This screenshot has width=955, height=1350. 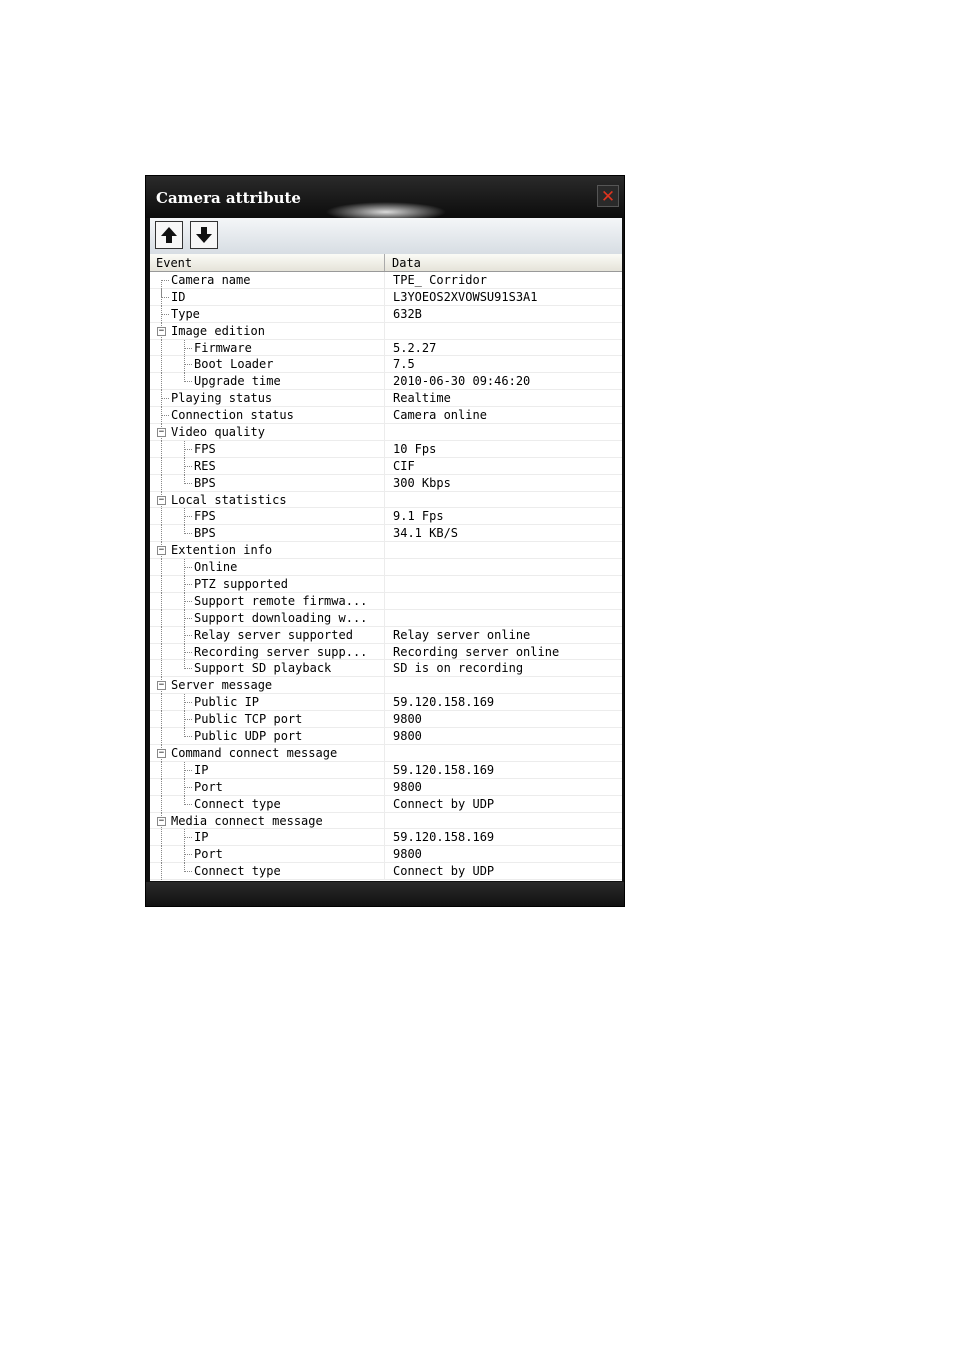 I want to click on tree-group-row: − Video quality, so click(x=386, y=433).